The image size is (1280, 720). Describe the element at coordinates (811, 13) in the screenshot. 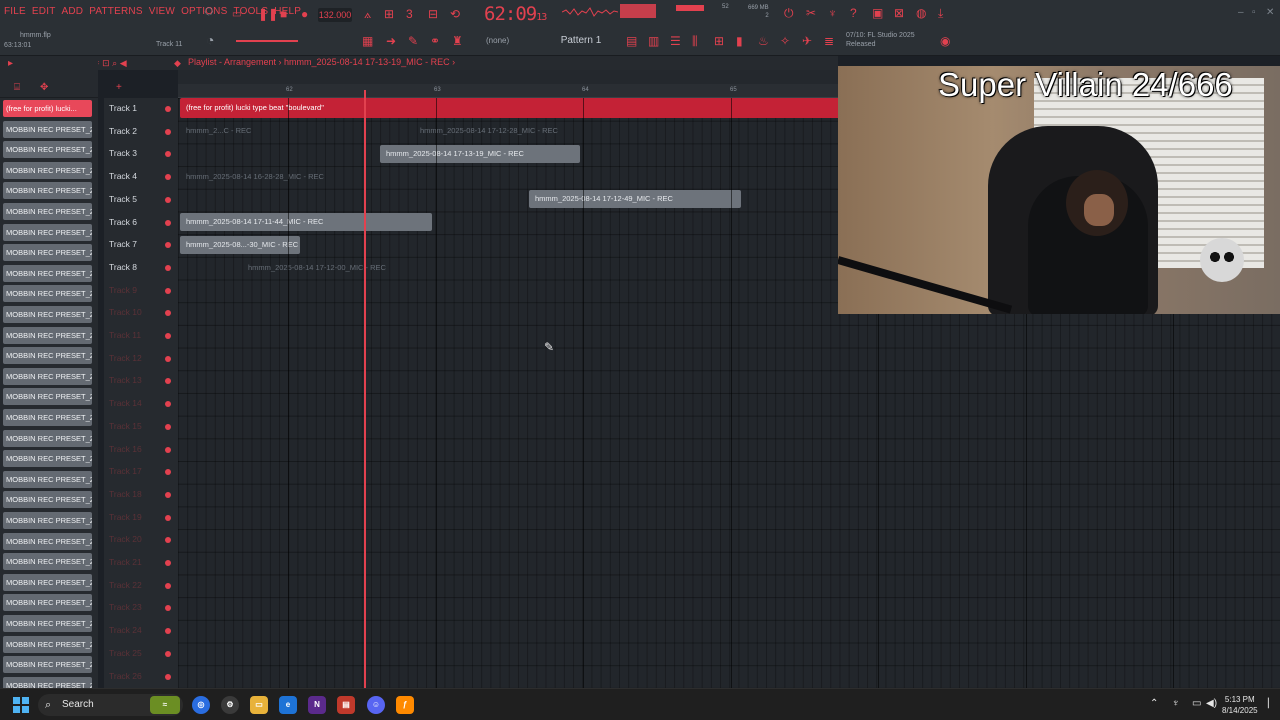

I see `cut-icon: ✂` at that location.